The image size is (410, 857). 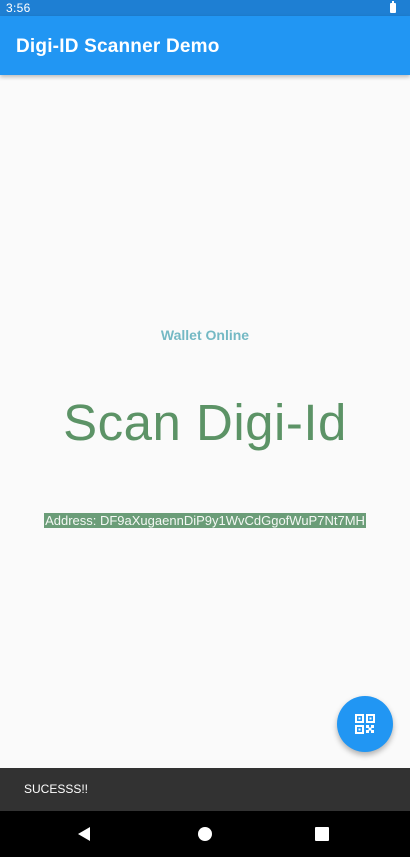 I want to click on status-bar: 3:56, so click(x=205, y=8).